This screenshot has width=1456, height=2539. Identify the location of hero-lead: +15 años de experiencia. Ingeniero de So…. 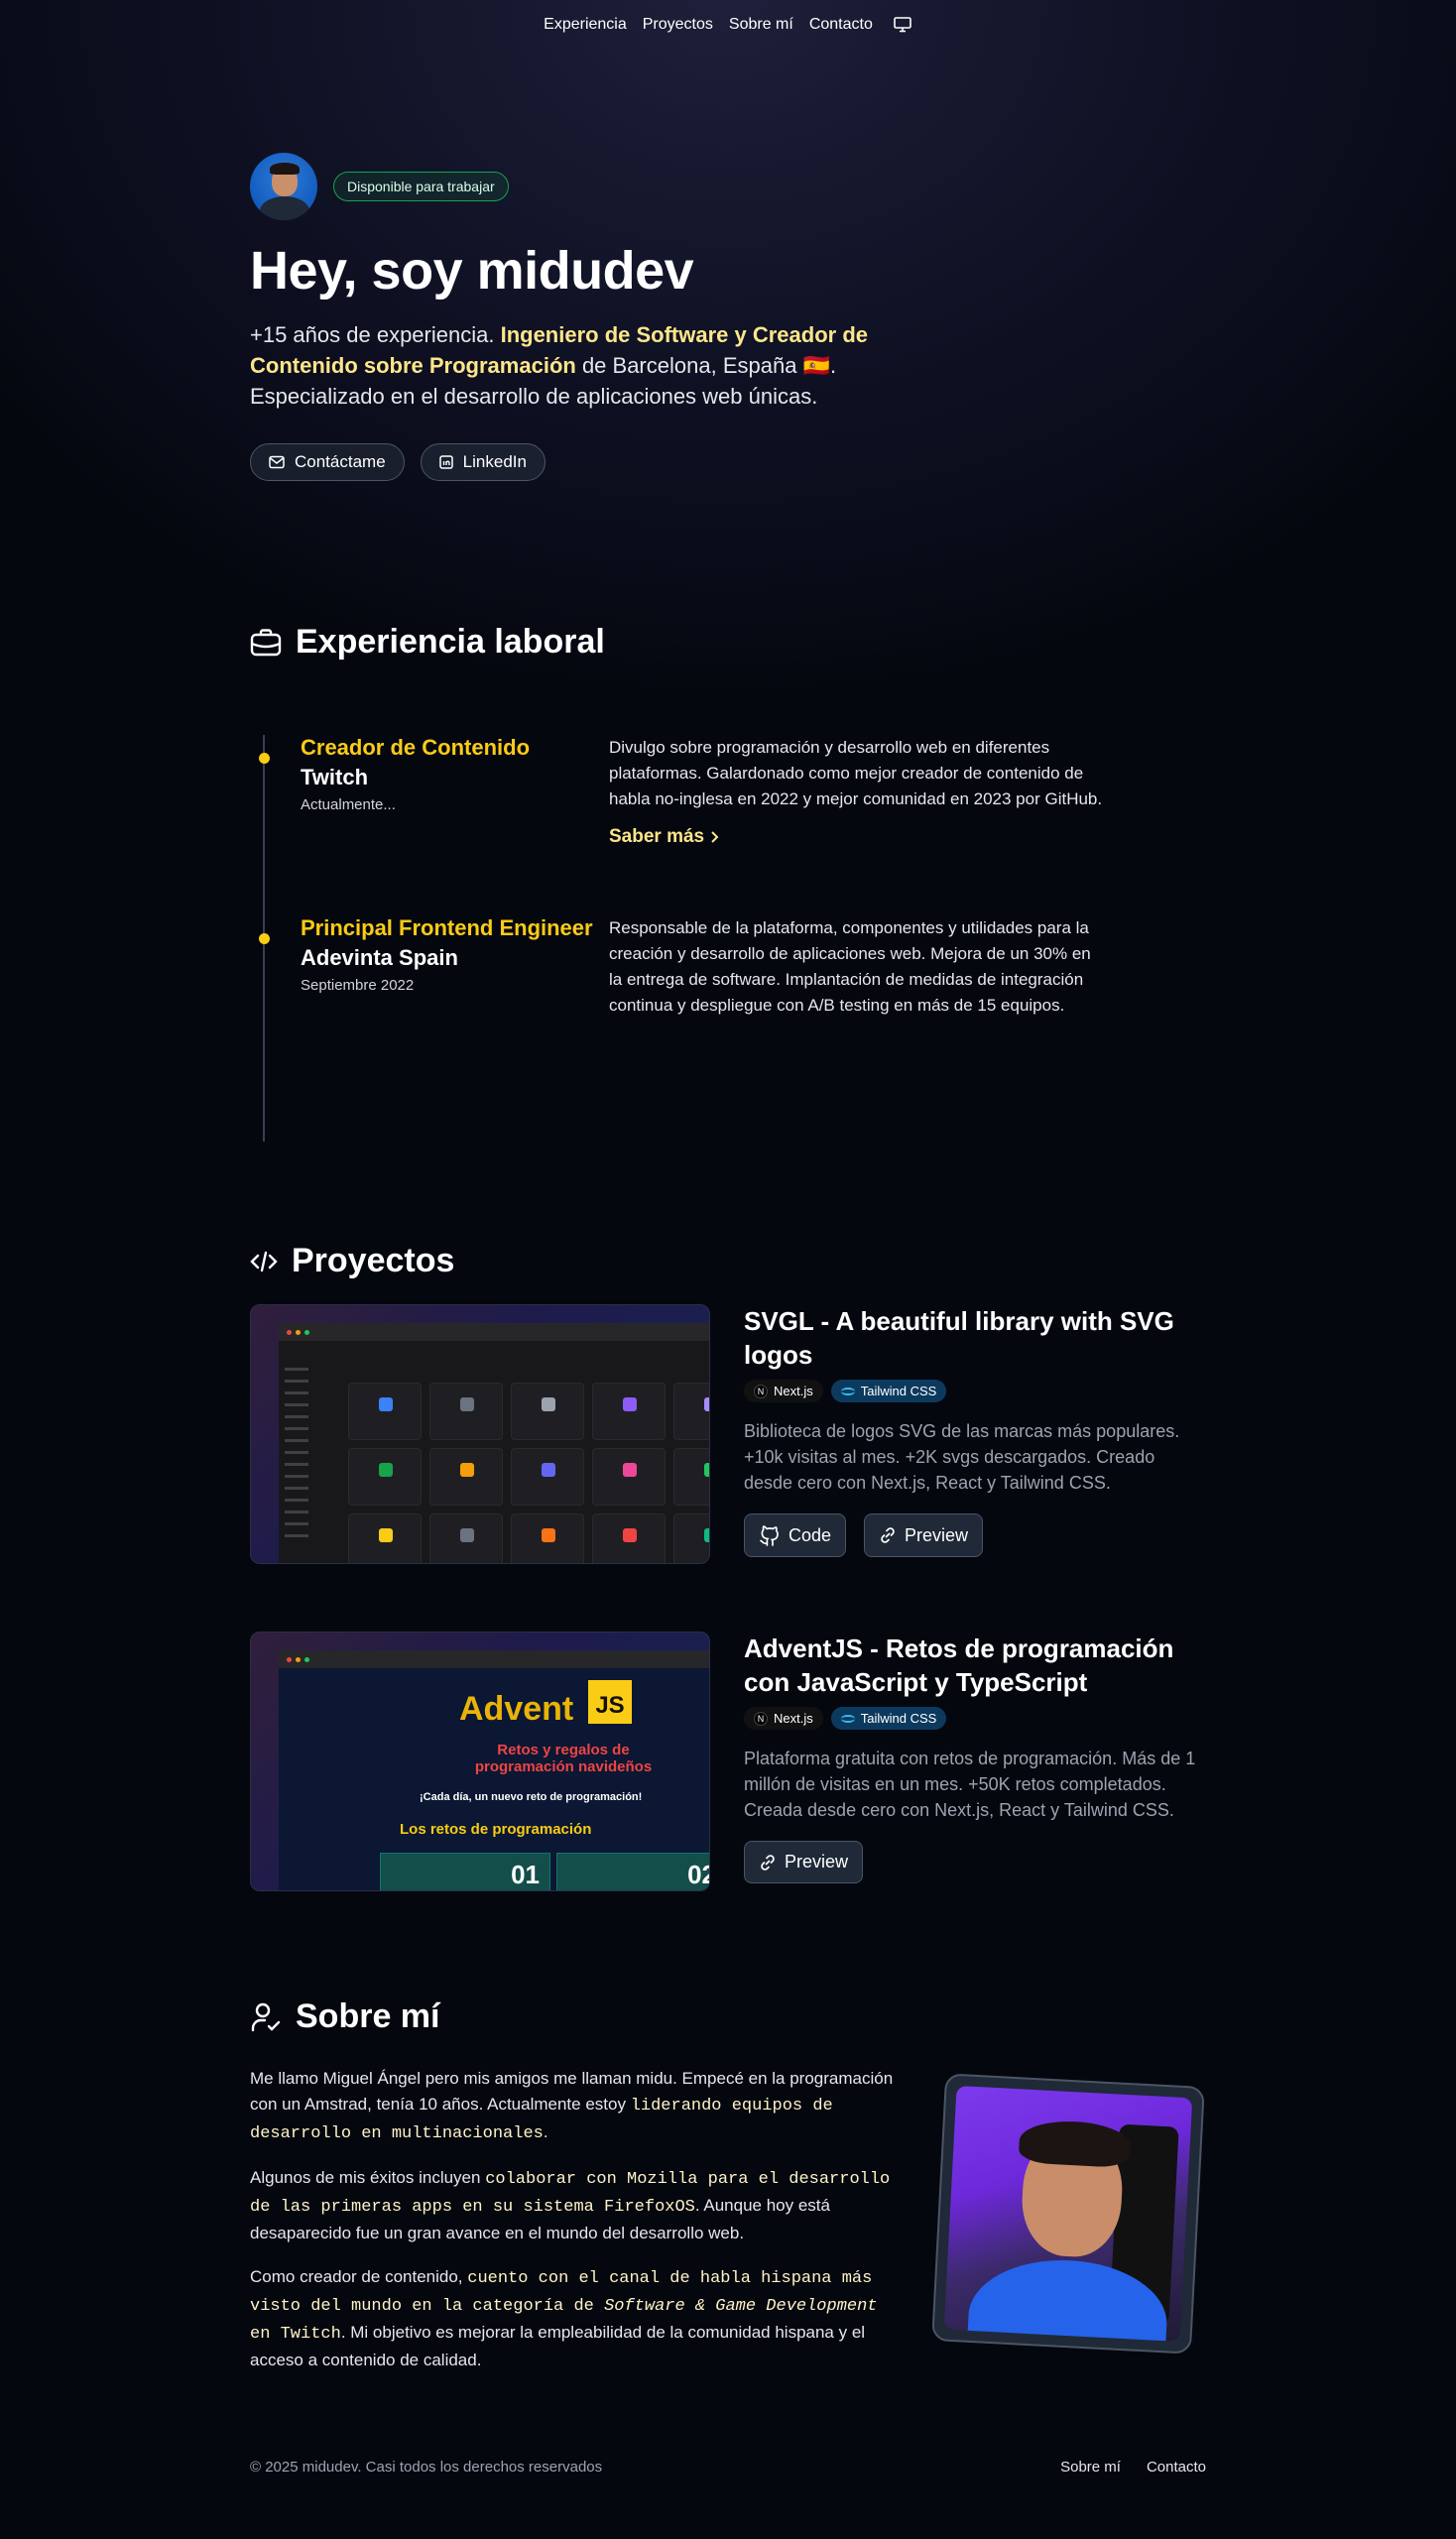
(559, 366).